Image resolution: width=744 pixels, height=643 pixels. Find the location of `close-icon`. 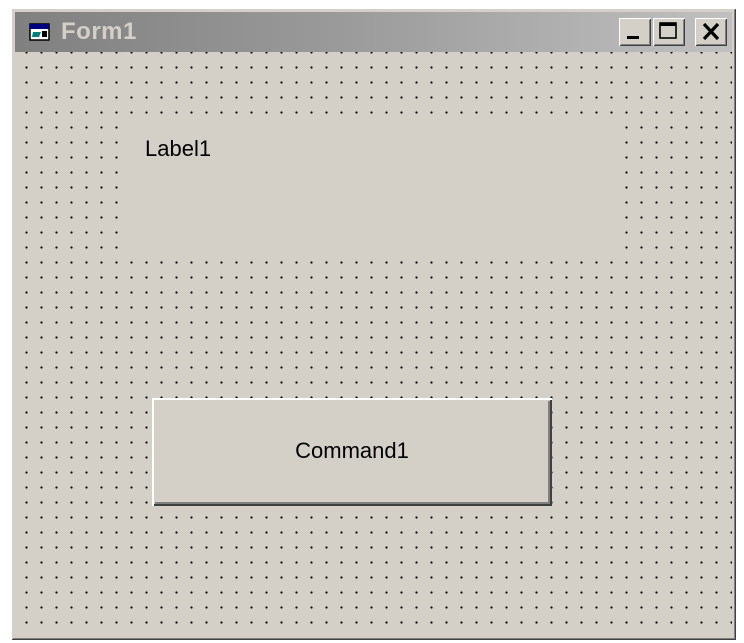

close-icon is located at coordinates (711, 31).